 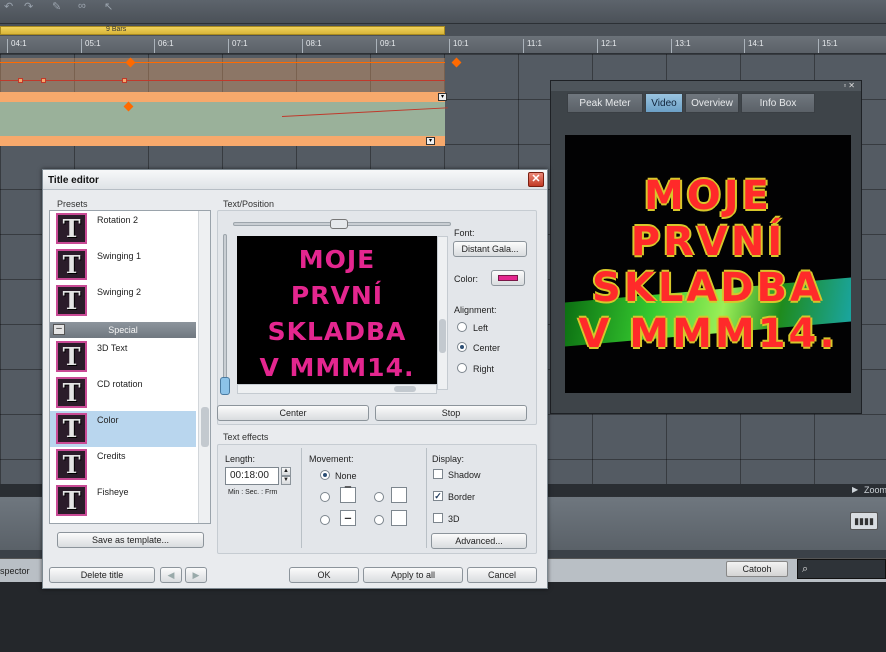 I want to click on align-right-label: Right, so click(x=483, y=369).